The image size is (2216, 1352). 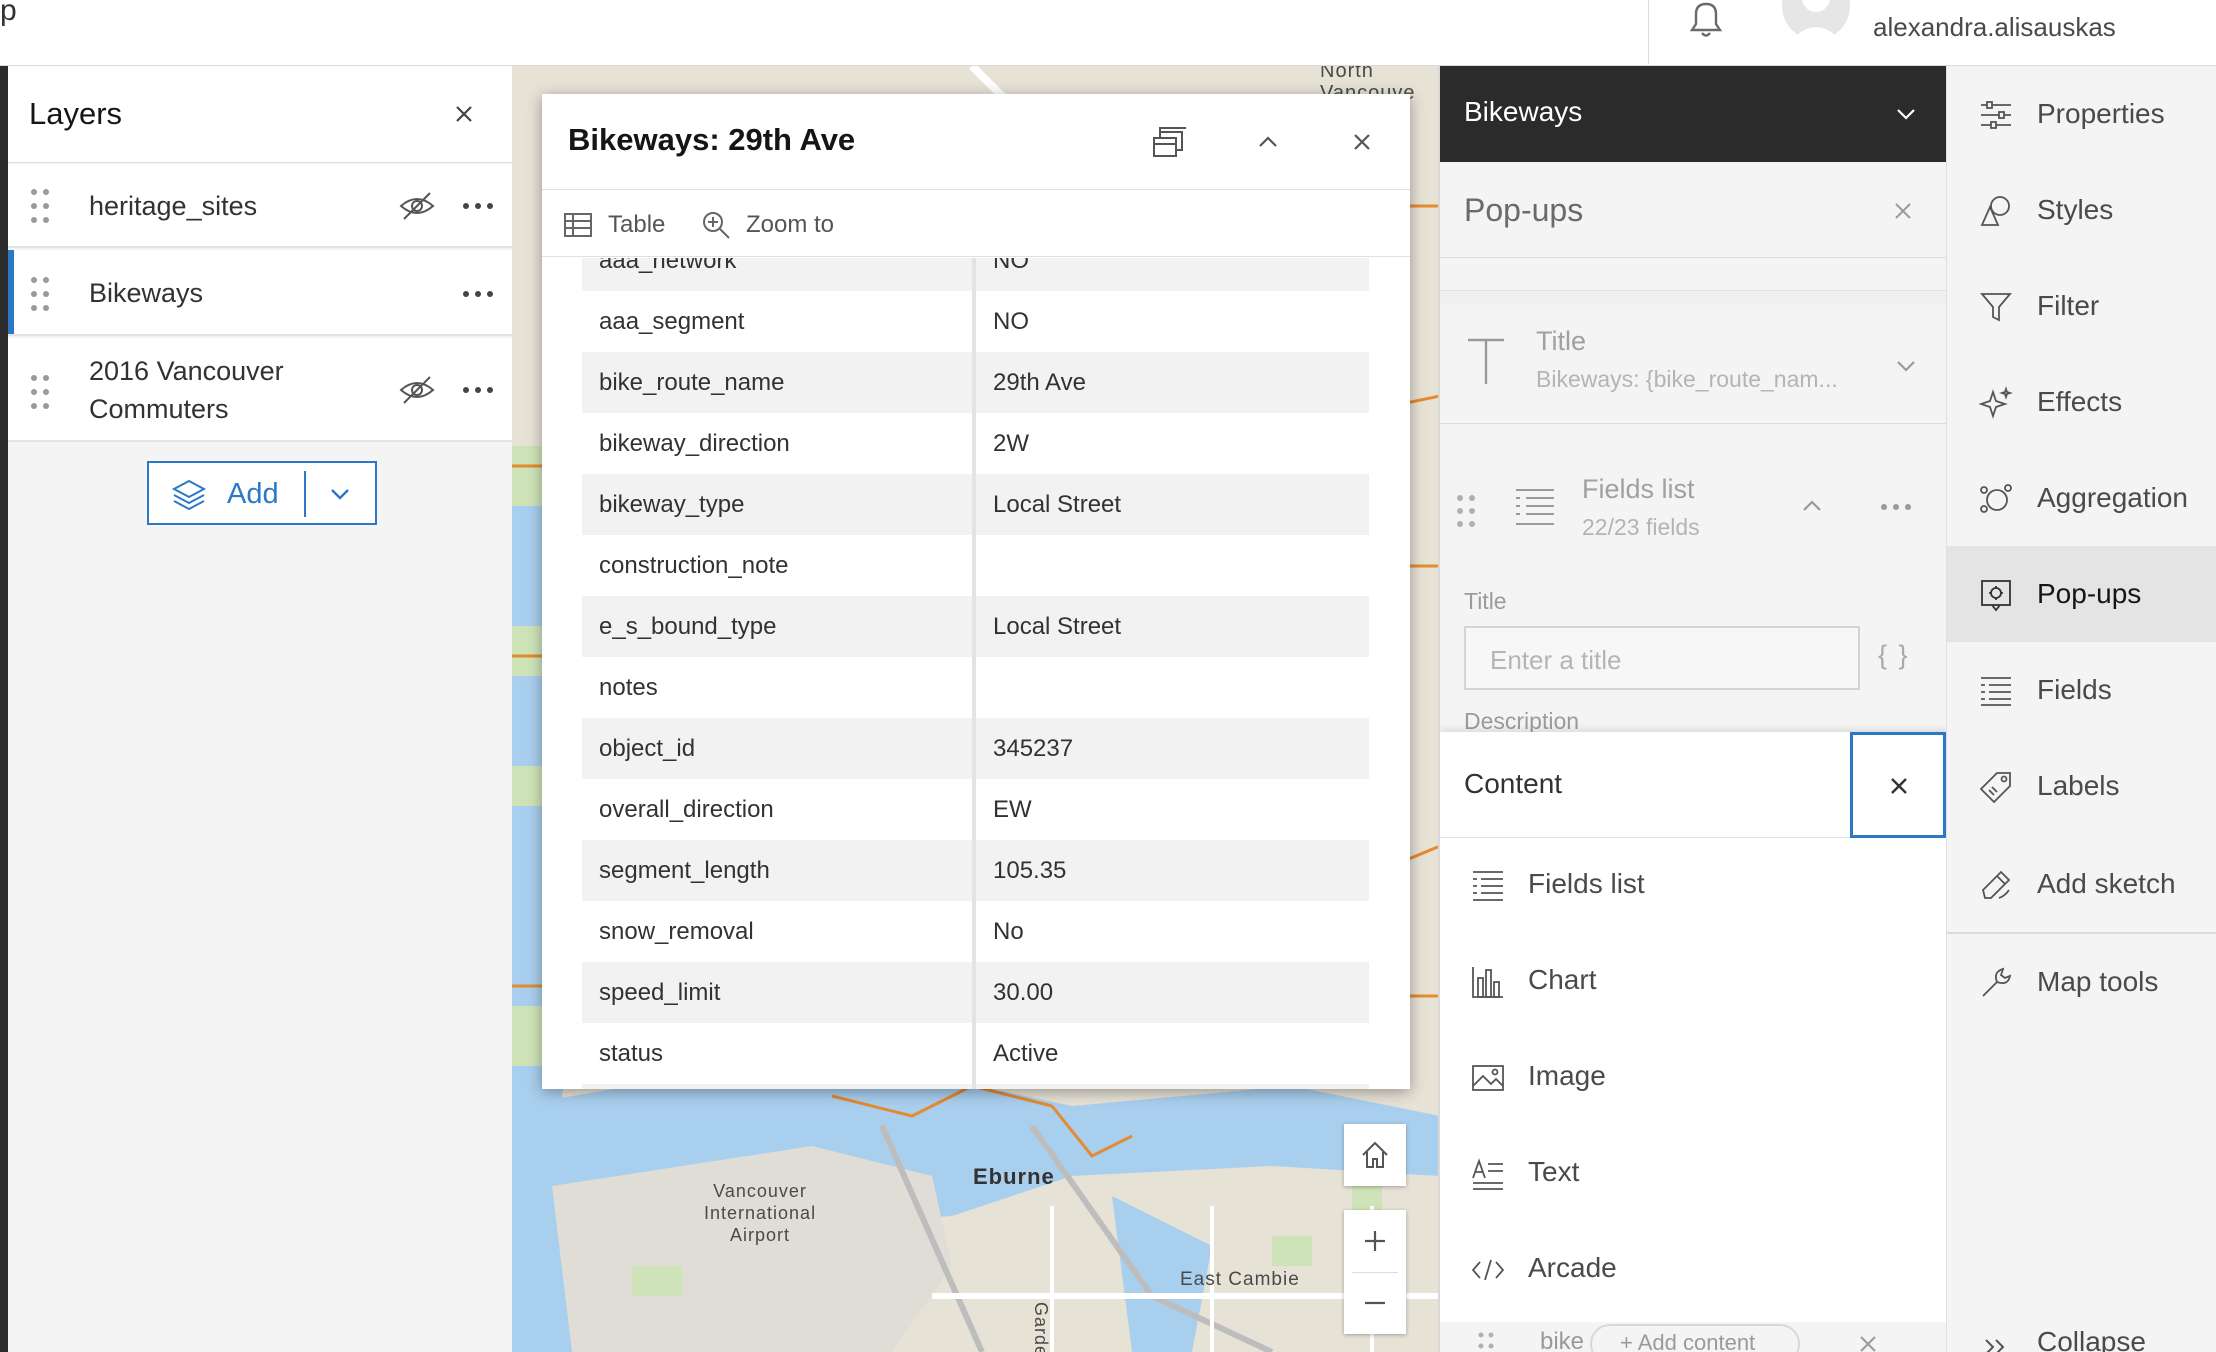 I want to click on filter-icon, so click(x=1996, y=307).